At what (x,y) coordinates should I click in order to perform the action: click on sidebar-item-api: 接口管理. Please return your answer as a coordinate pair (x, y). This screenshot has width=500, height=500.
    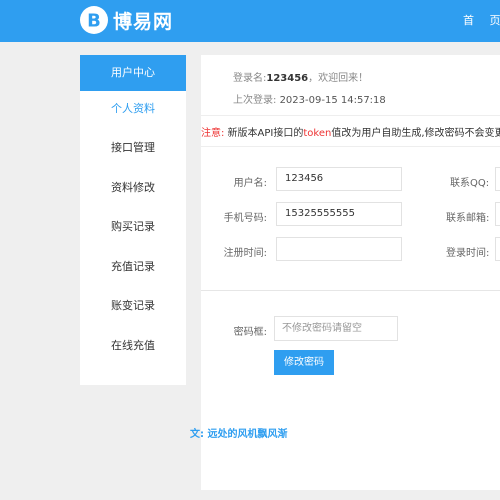
    Looking at the image, I should click on (133, 148).